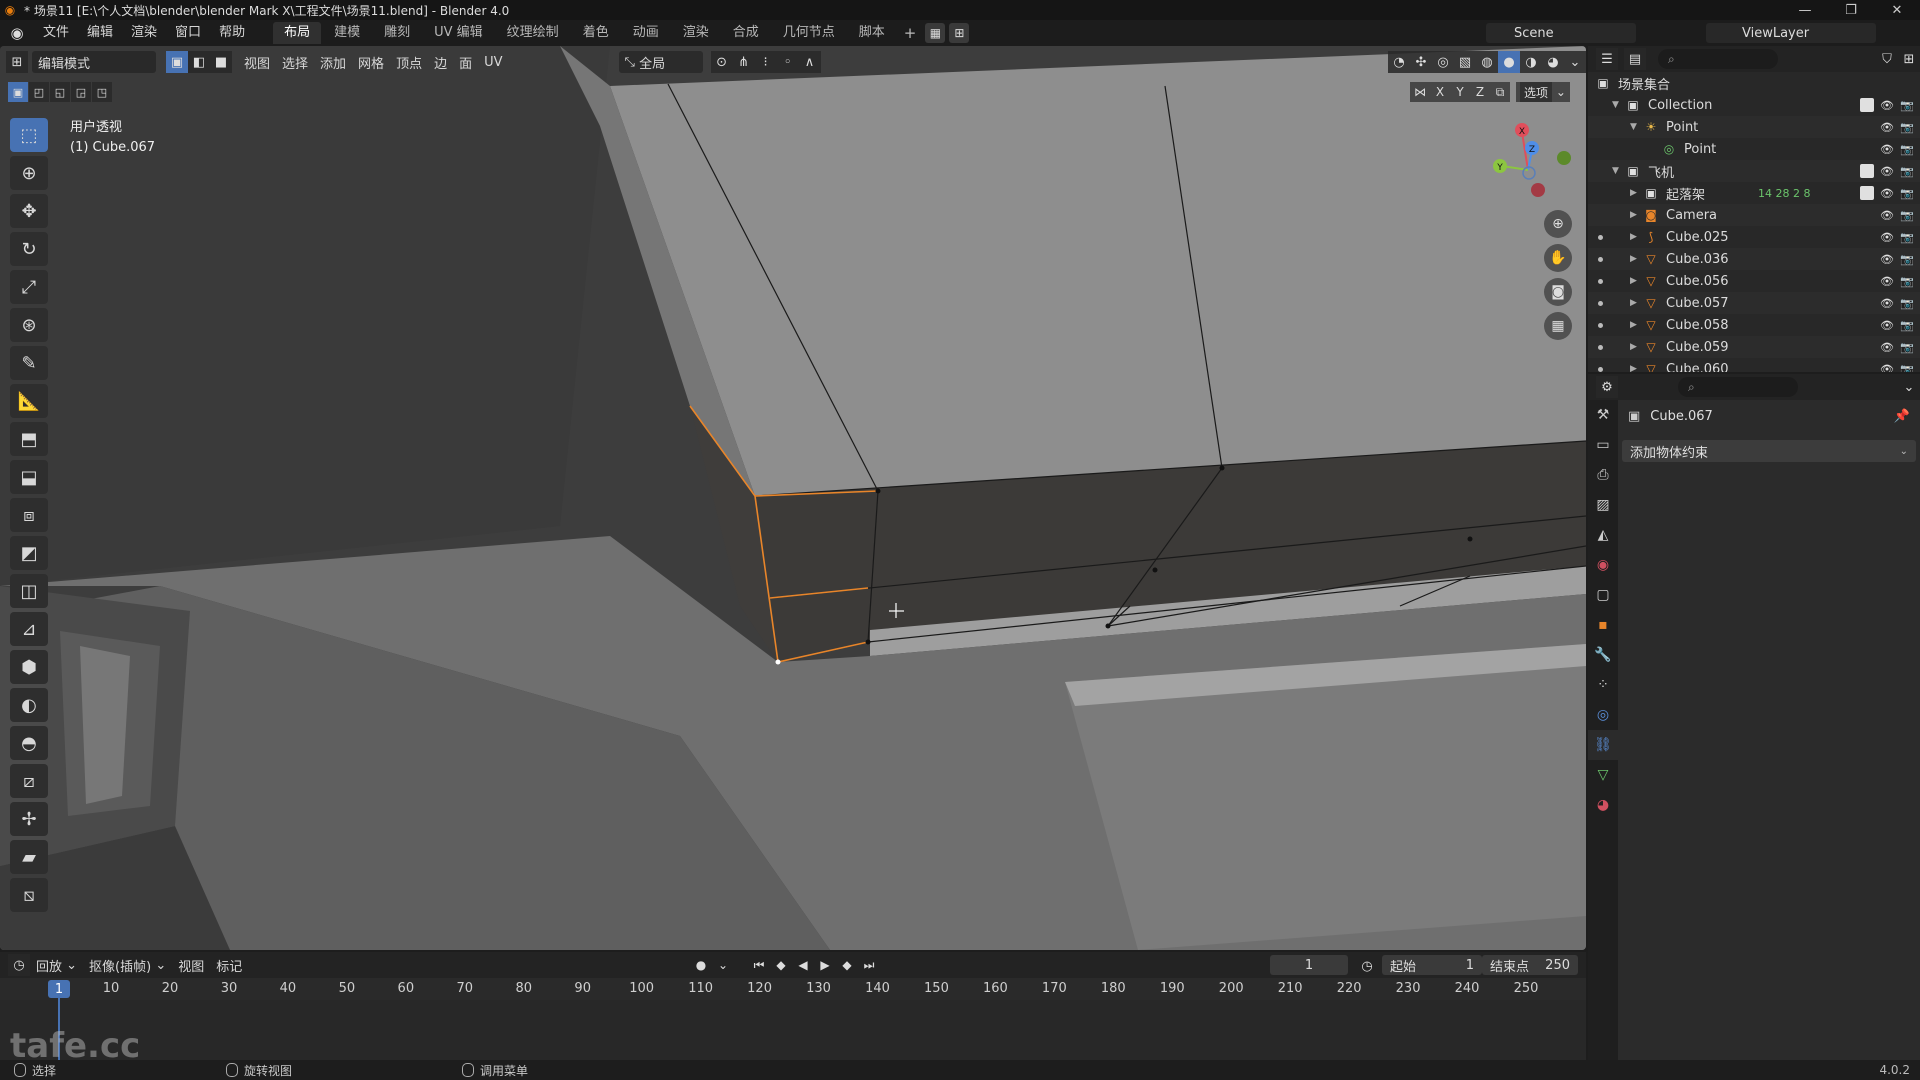 The image size is (1920, 1080). I want to click on tab-compositing: 合成, so click(746, 33).